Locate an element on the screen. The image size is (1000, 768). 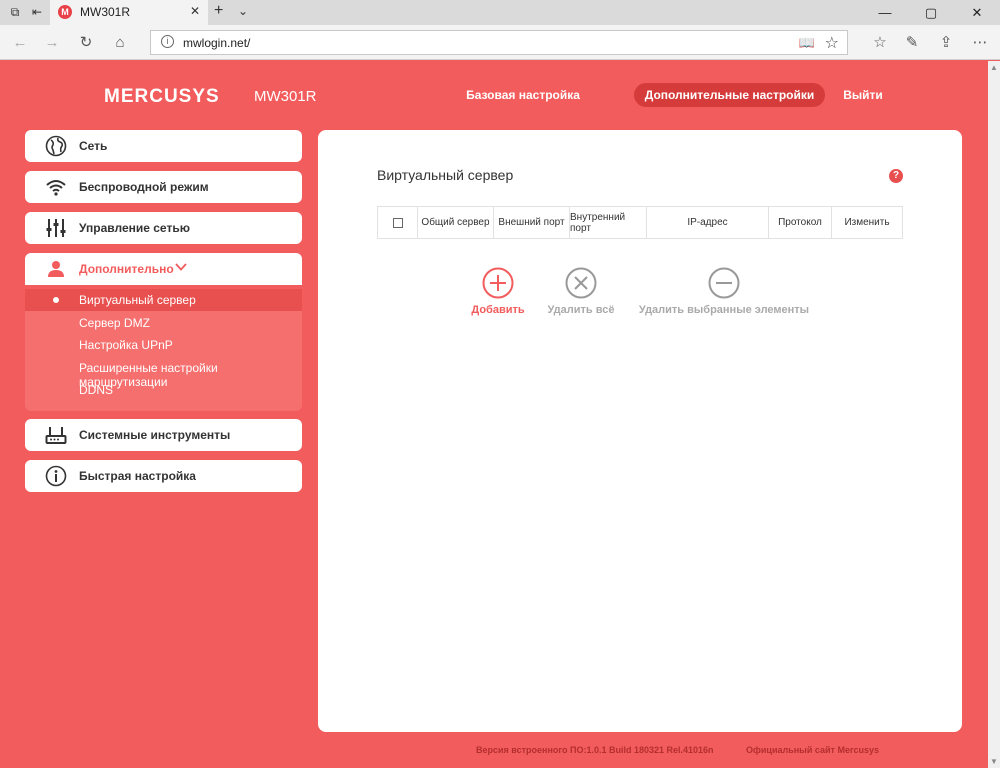
column-header: Внутренний порт is located at coordinates (608, 222).